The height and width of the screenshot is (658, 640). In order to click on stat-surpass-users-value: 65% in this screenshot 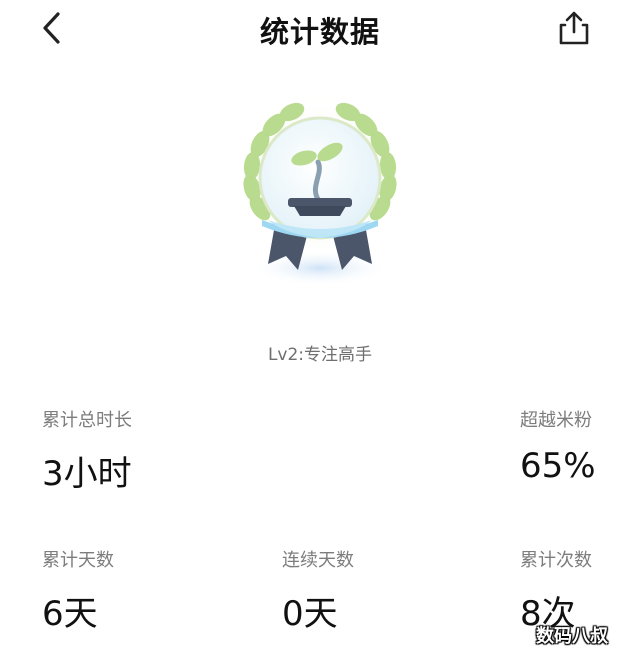, I will do `click(558, 466)`.